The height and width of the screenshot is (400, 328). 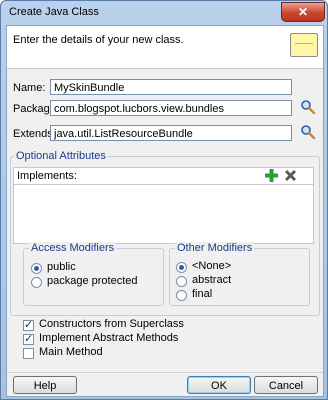 I want to click on access-modifiers-title: Access Modifiers, so click(x=73, y=248).